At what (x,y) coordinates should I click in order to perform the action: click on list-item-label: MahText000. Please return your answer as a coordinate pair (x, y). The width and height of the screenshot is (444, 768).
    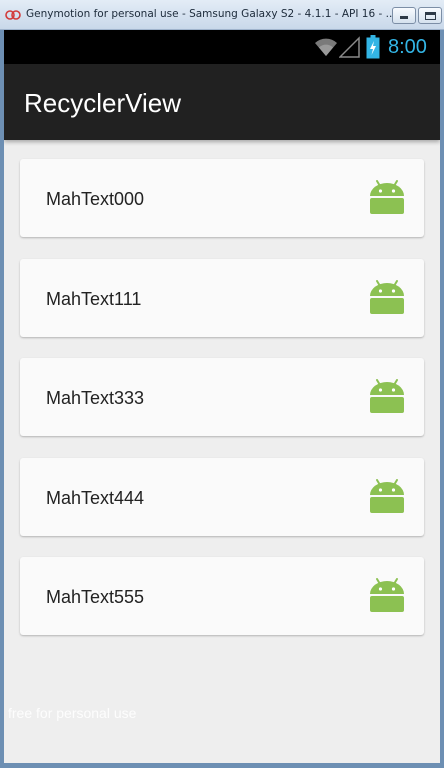
    Looking at the image, I should click on (95, 199).